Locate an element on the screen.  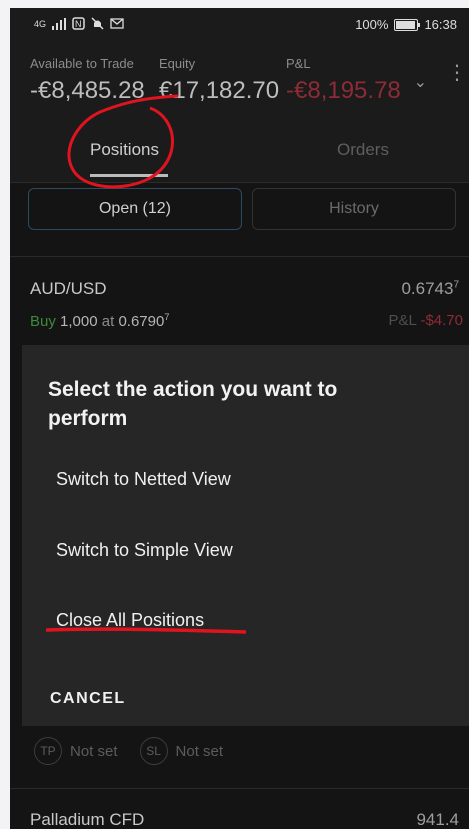
tab-indicator is located at coordinates (129, 175).